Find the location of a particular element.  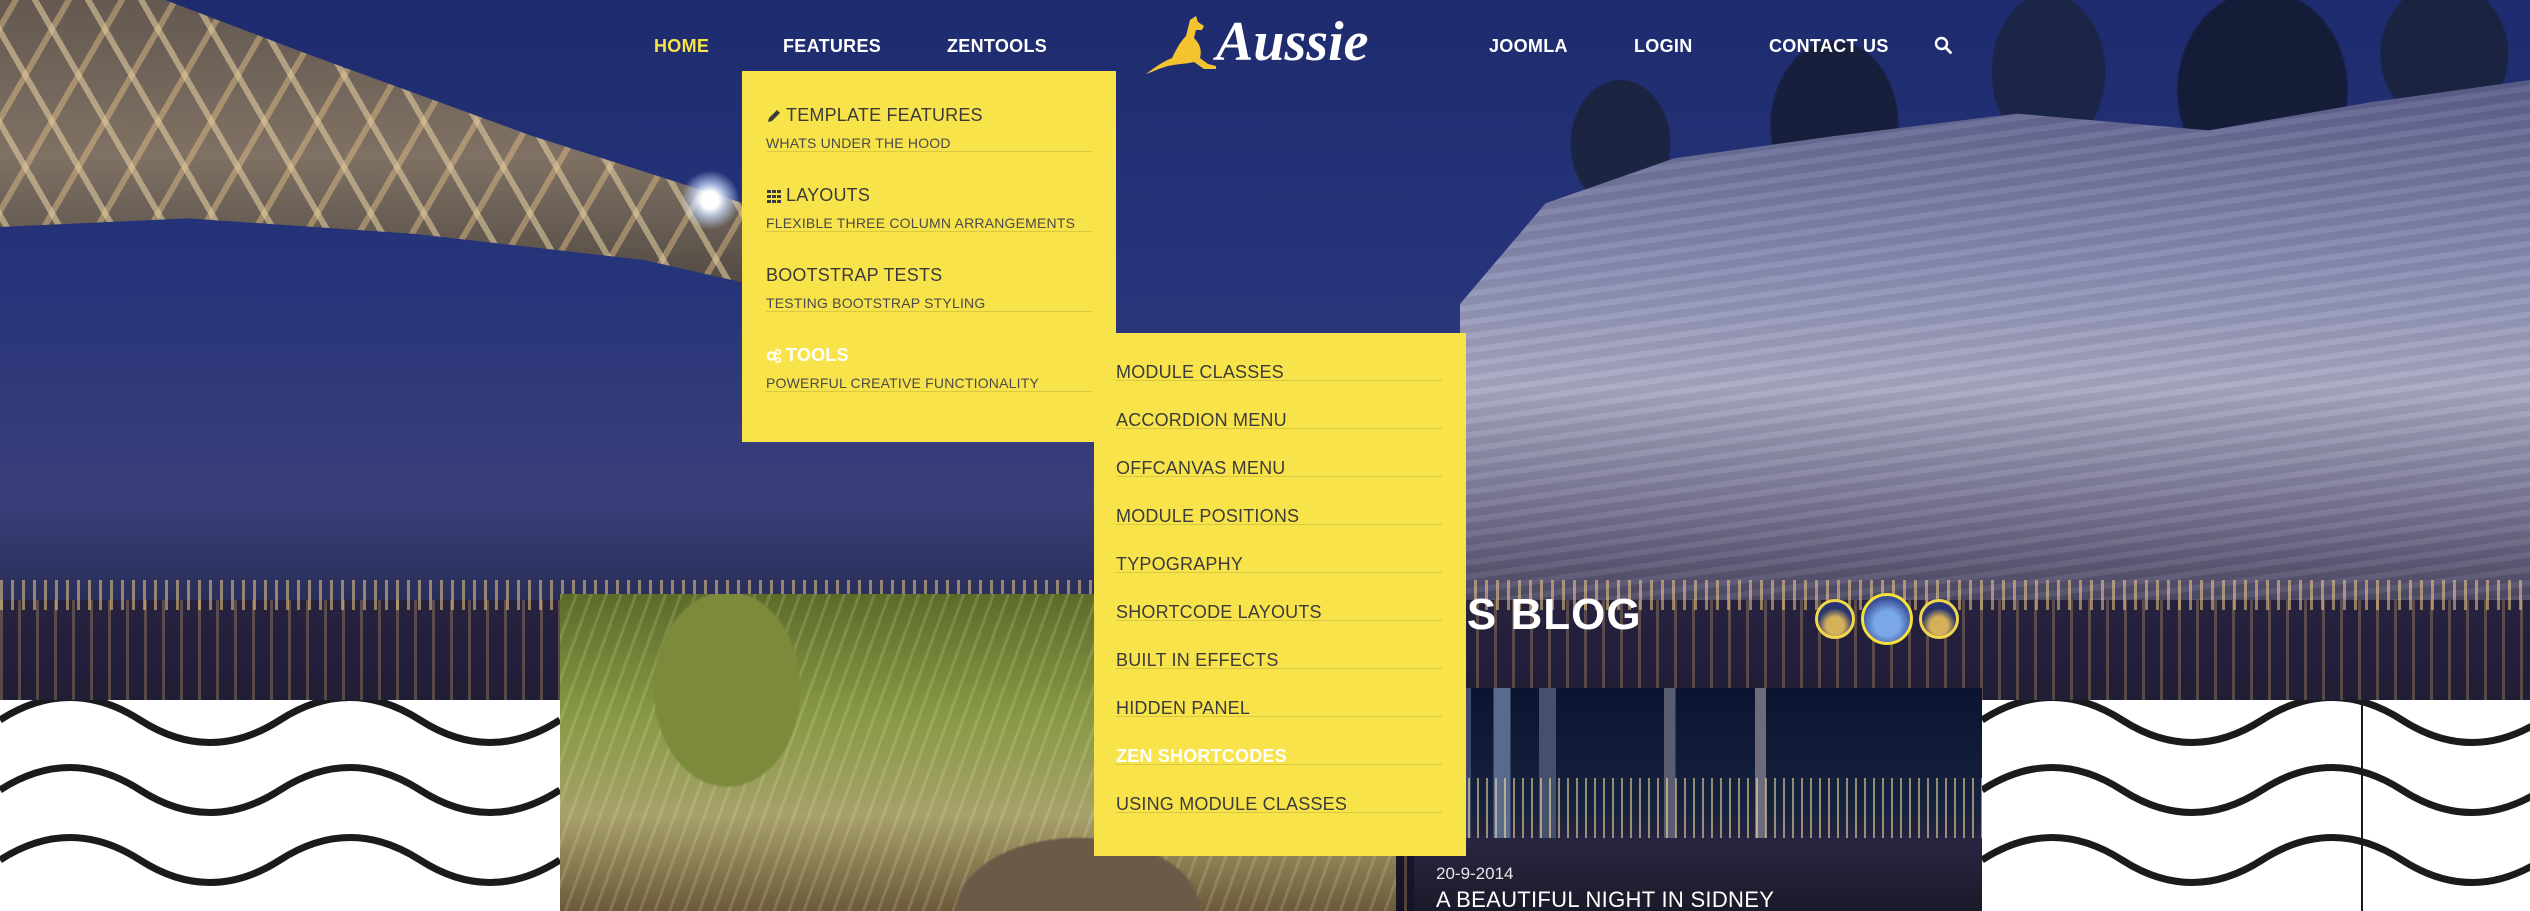

submenu-item-shortcode-layouts: SHORTCODE LAYOUTS is located at coordinates (1279, 597).